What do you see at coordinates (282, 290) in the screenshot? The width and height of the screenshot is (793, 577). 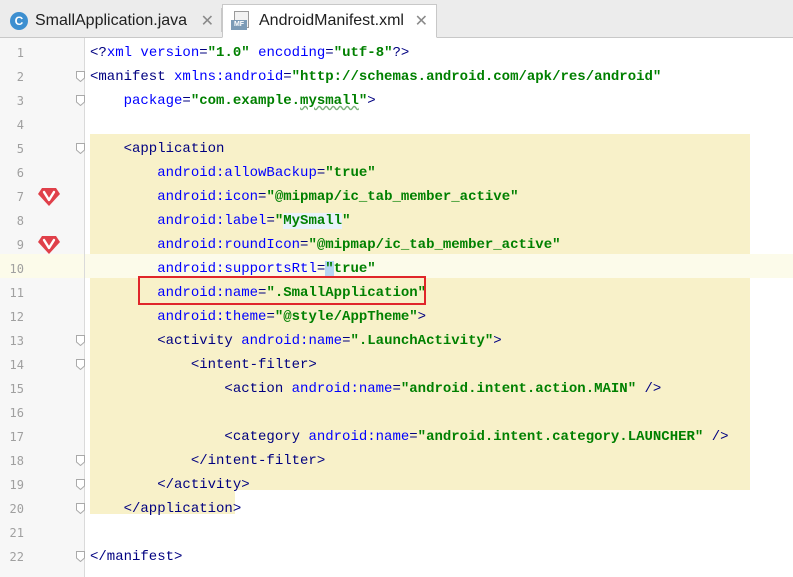 I see `annotation-red-box` at bounding box center [282, 290].